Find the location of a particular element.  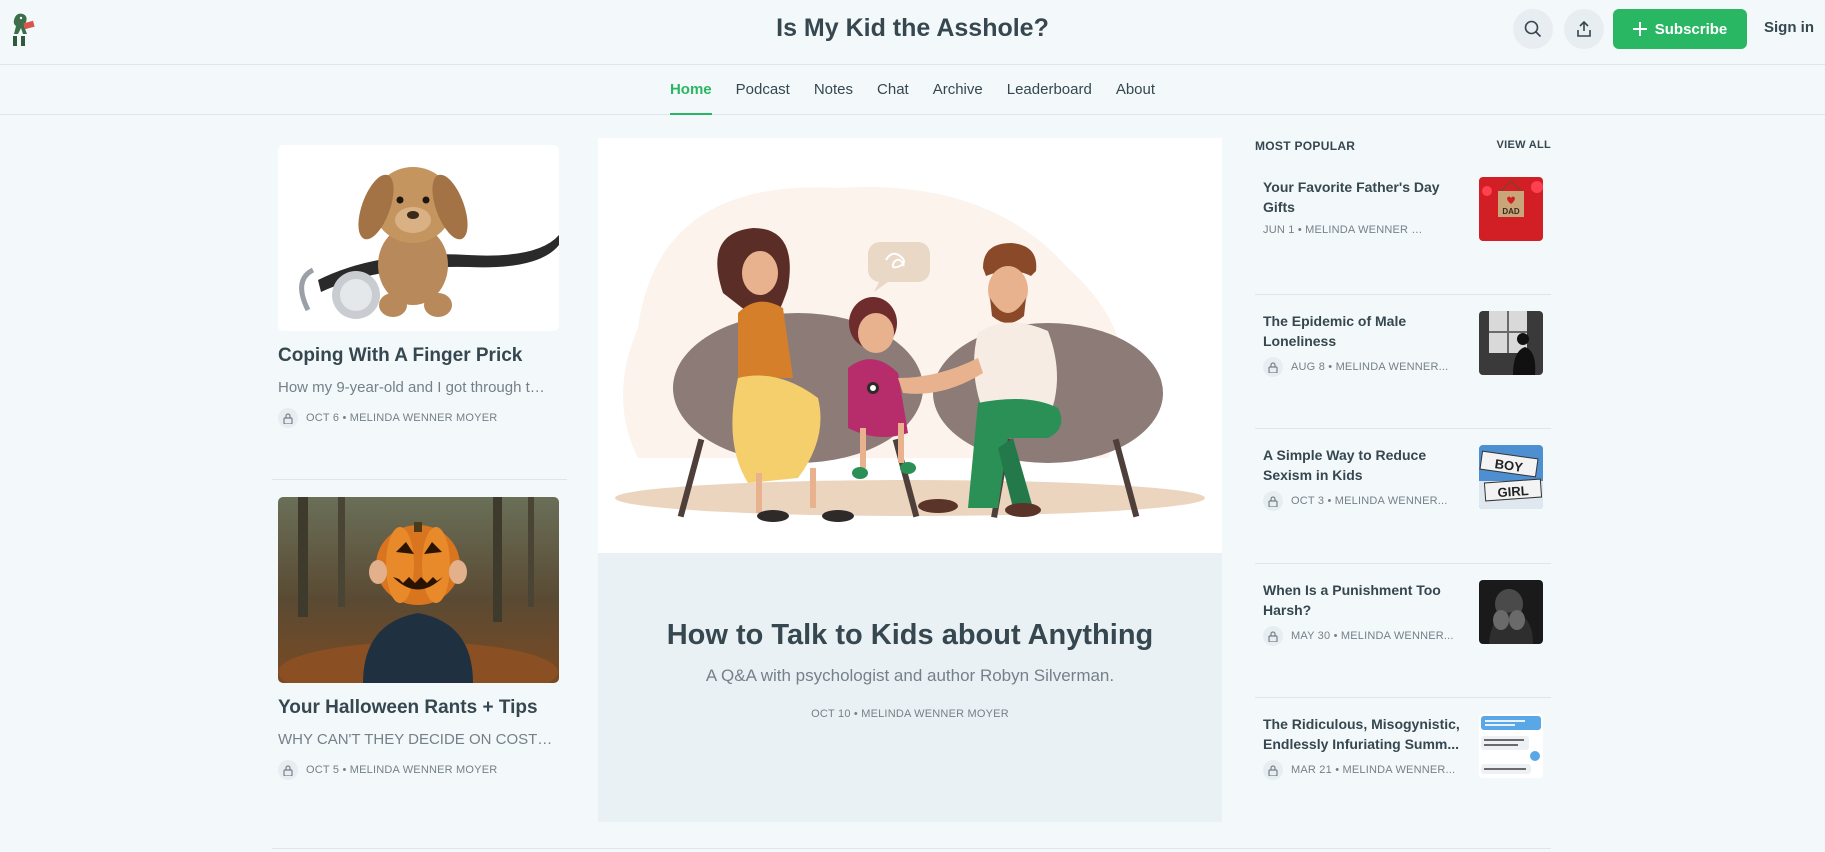

svg-text: GIRL is located at coordinates (1513, 491).